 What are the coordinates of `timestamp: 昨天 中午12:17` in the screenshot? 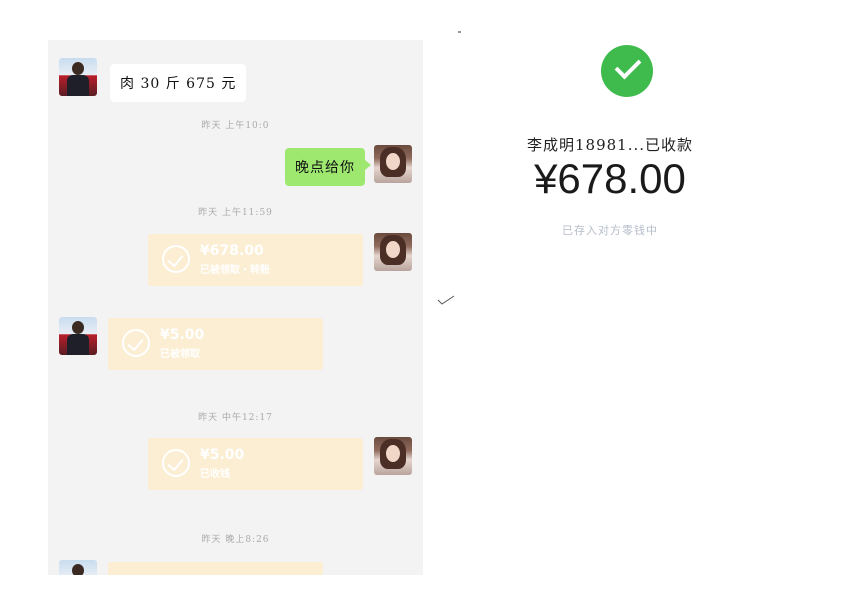 It's located at (235, 418).